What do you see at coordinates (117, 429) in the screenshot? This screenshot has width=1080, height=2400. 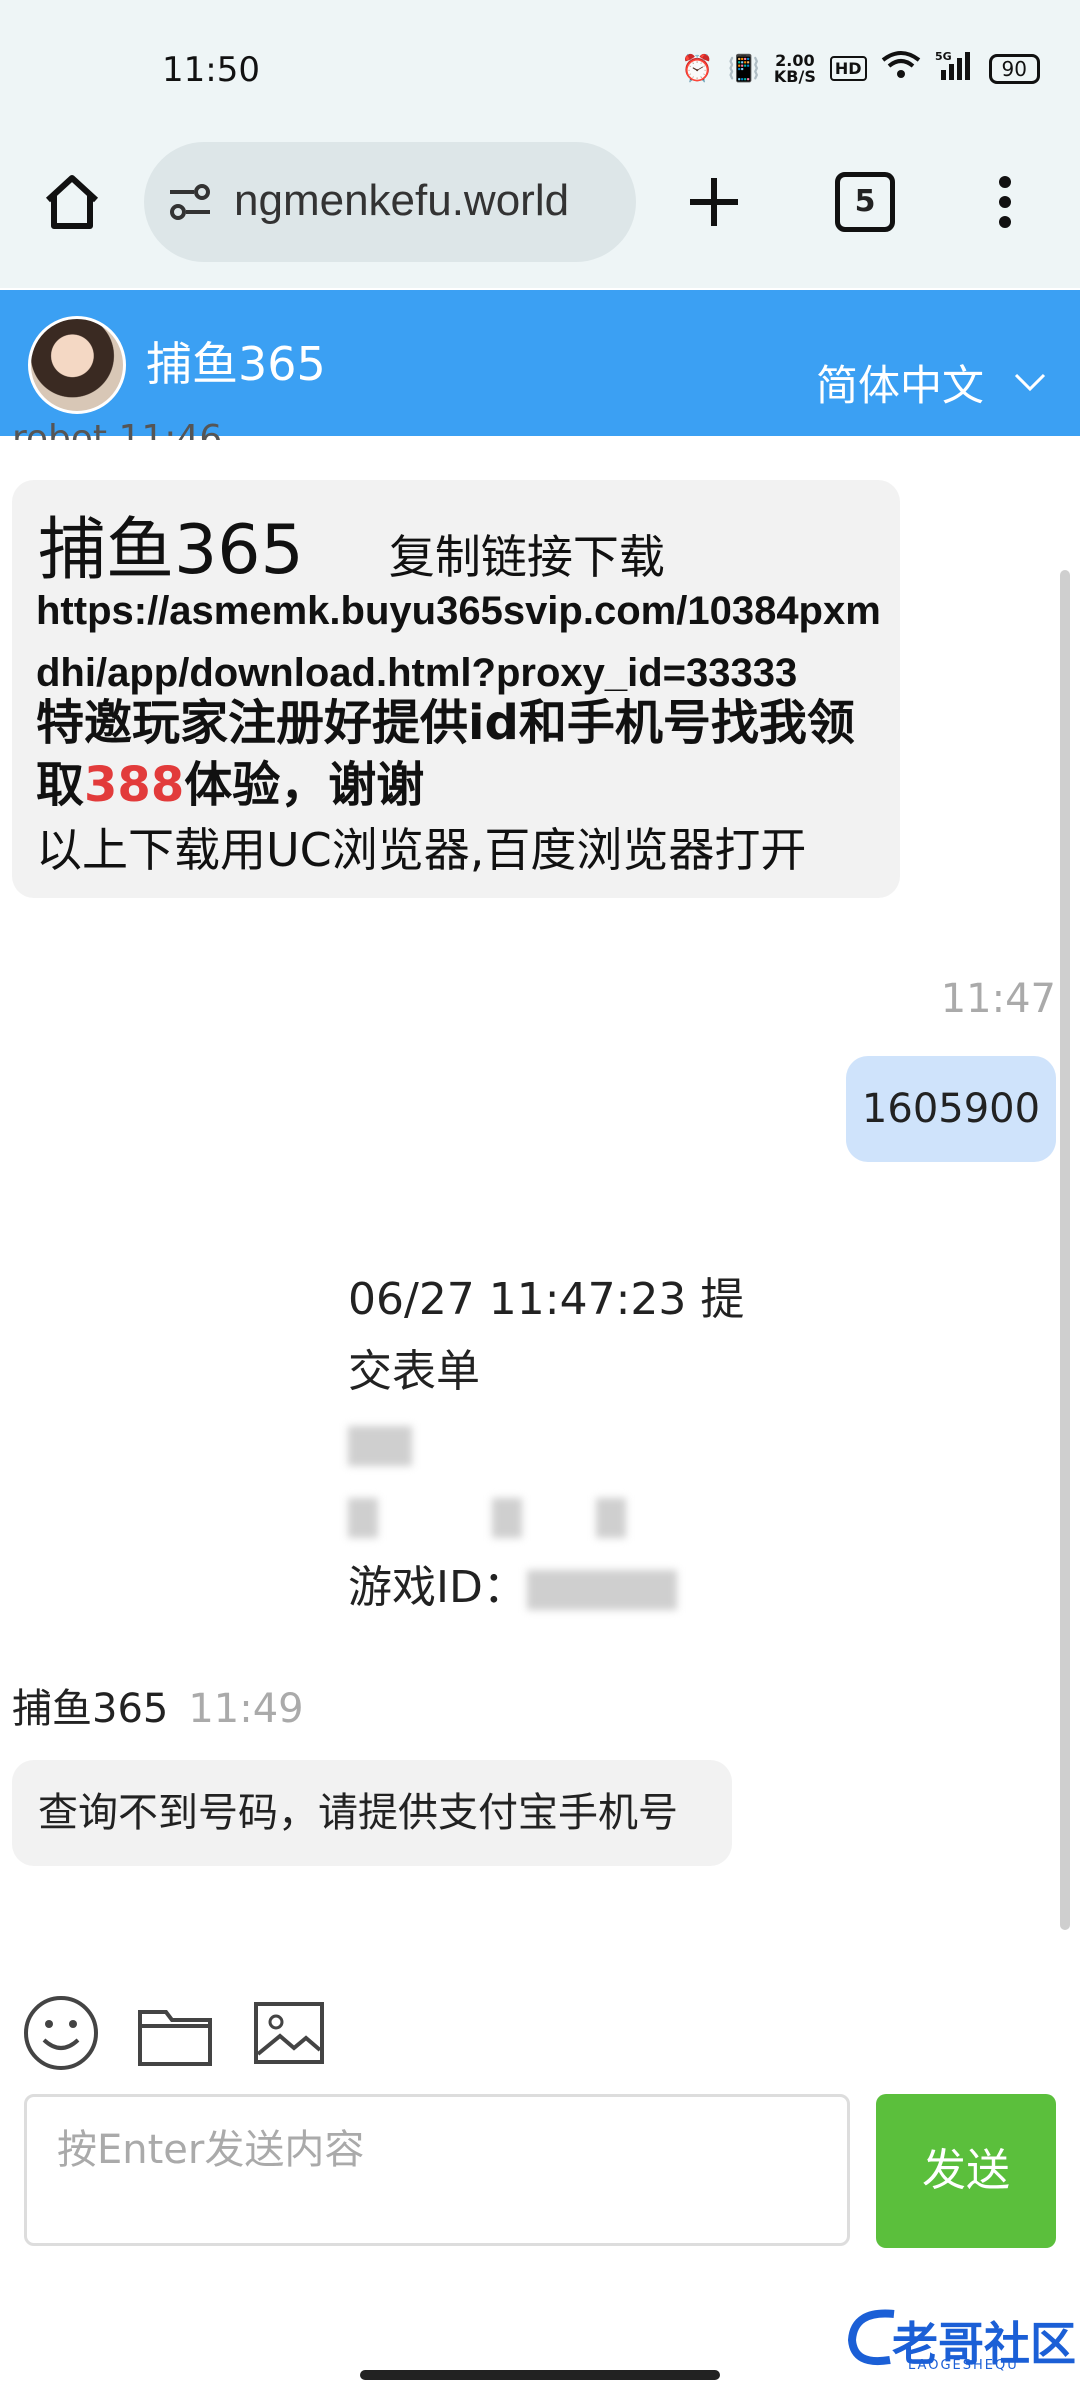 I see `message-meta-partial: robot 11:46` at bounding box center [117, 429].